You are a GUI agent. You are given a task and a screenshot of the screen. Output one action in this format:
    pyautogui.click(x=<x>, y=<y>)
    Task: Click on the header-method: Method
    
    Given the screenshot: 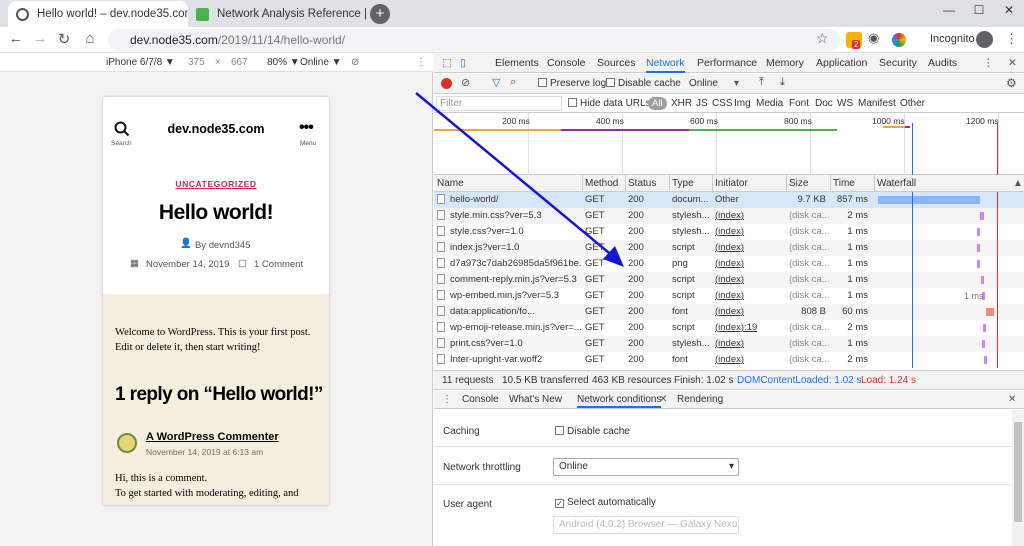 What is the action you would take?
    pyautogui.click(x=603, y=183)
    